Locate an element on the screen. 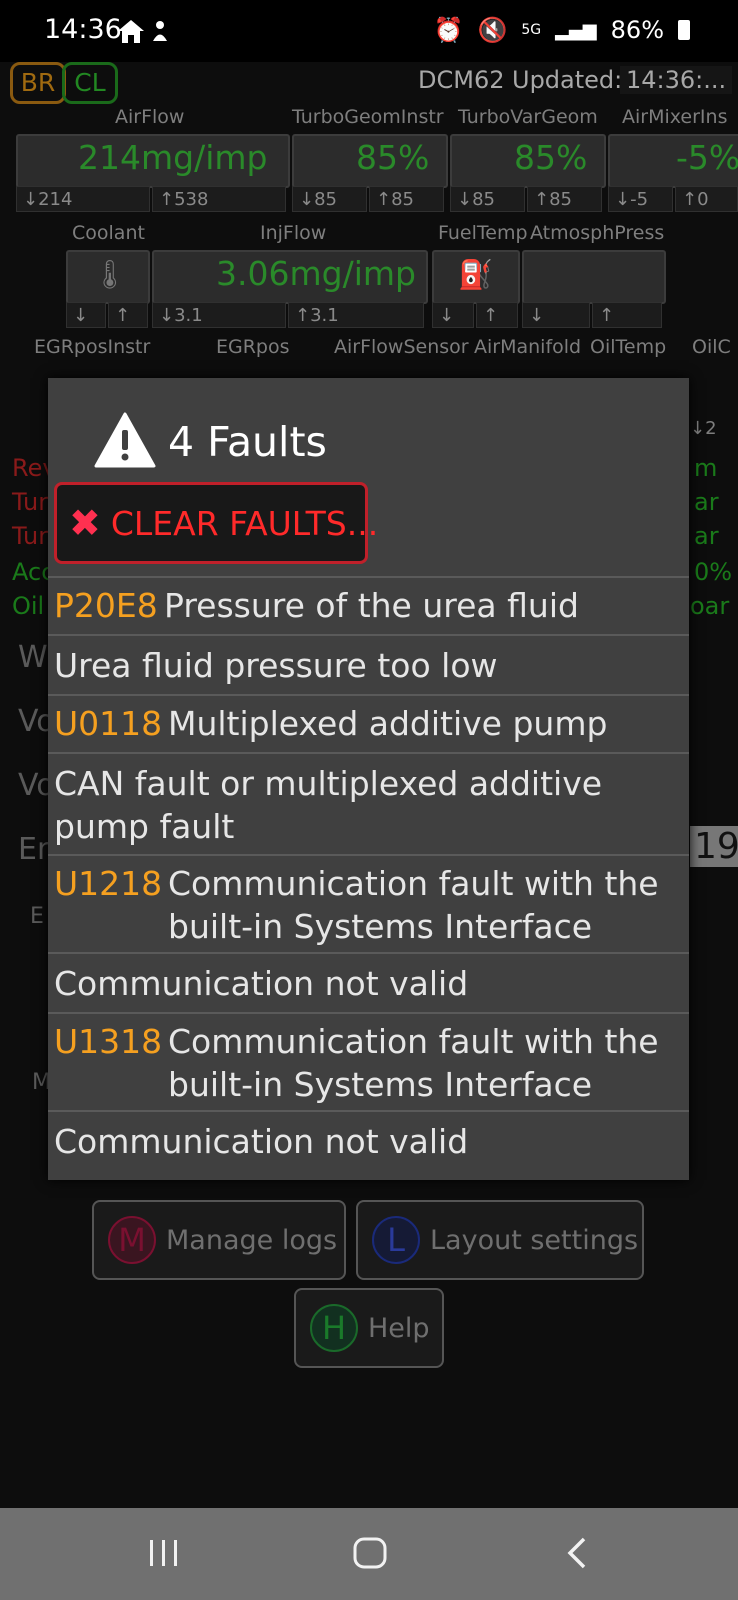 The width and height of the screenshot is (738, 1600). fault-code: P20E8 is located at coordinates (106, 605).